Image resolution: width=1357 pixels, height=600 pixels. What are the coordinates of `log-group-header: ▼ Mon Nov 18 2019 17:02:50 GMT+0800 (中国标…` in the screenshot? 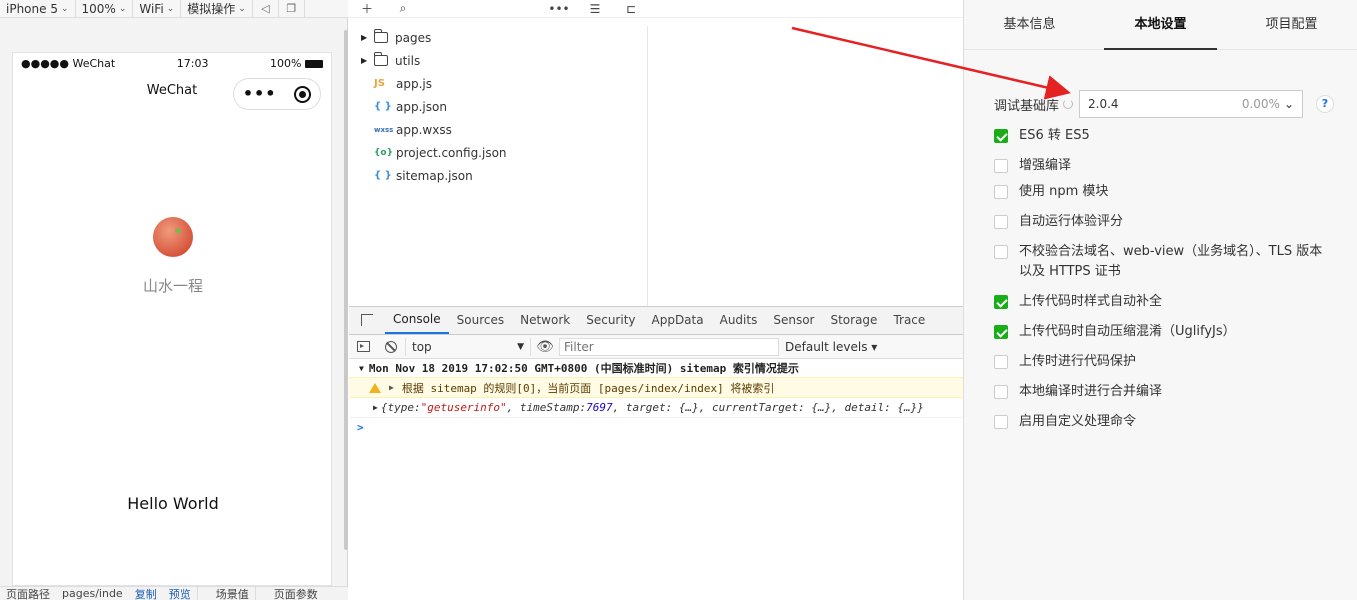 It's located at (656, 368).